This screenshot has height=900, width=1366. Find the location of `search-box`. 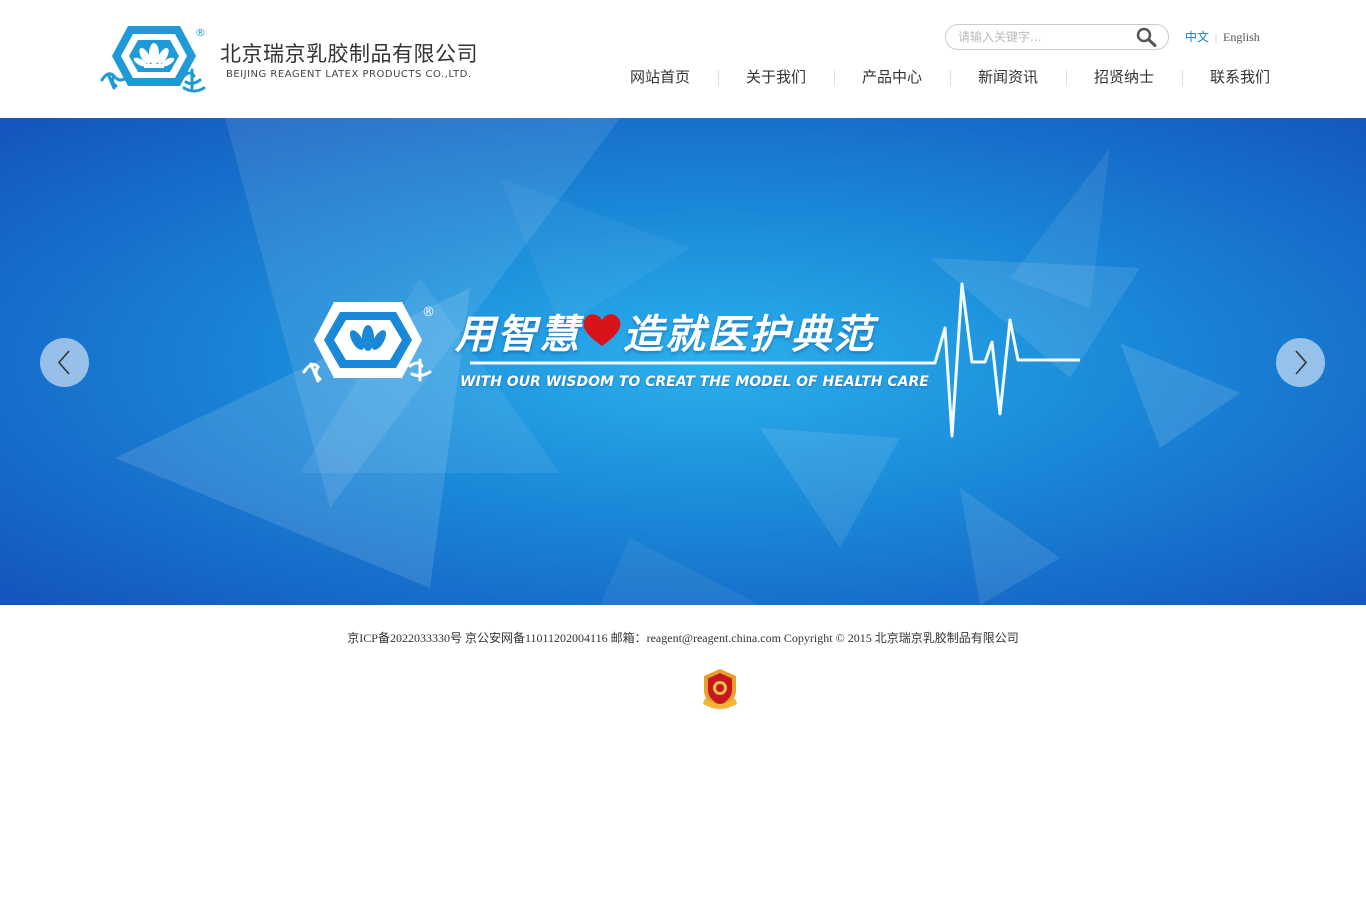

search-box is located at coordinates (1057, 37).